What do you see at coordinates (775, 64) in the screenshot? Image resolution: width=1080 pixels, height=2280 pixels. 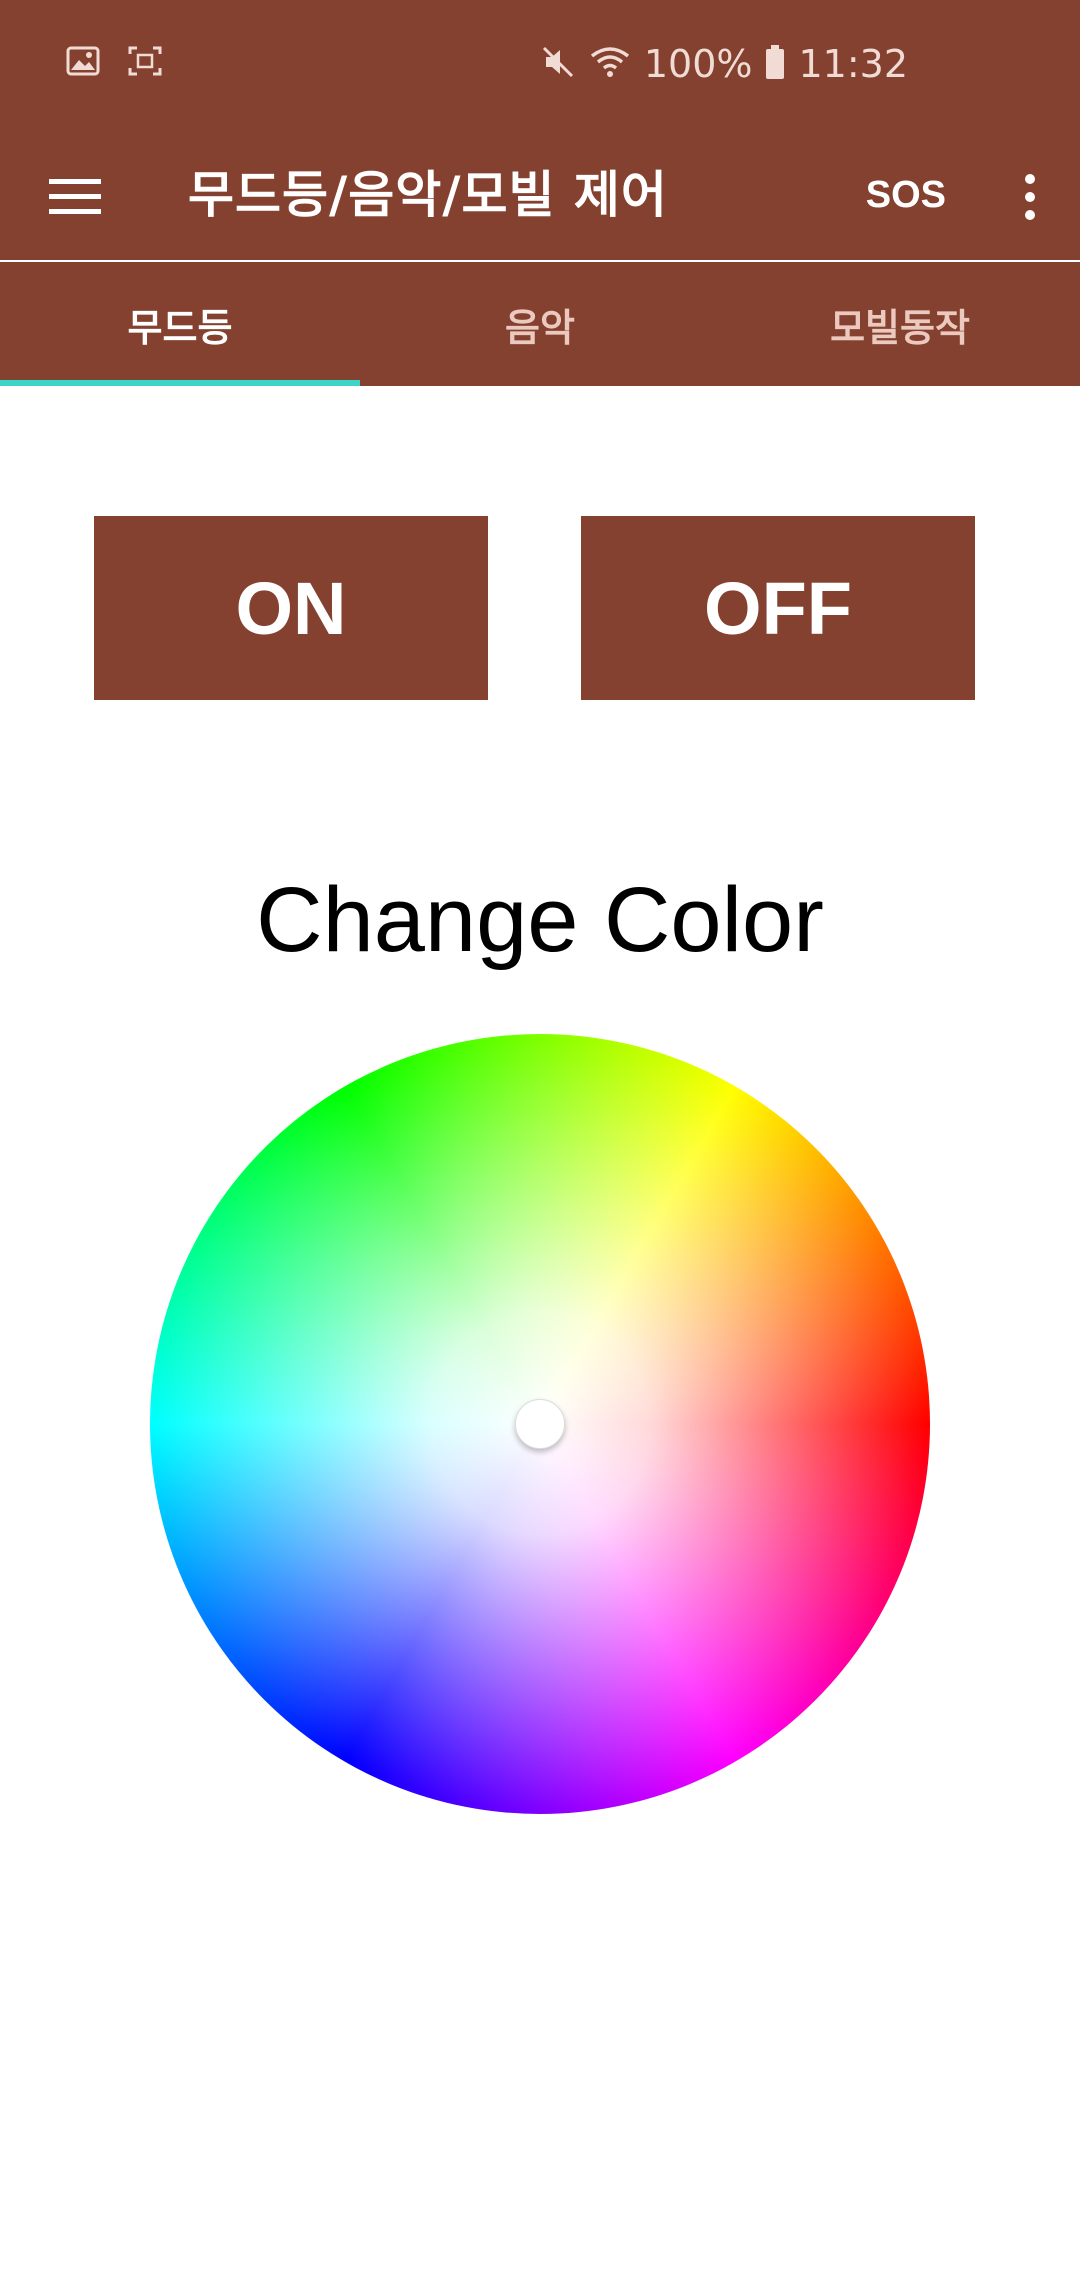 I see `battery-icon` at bounding box center [775, 64].